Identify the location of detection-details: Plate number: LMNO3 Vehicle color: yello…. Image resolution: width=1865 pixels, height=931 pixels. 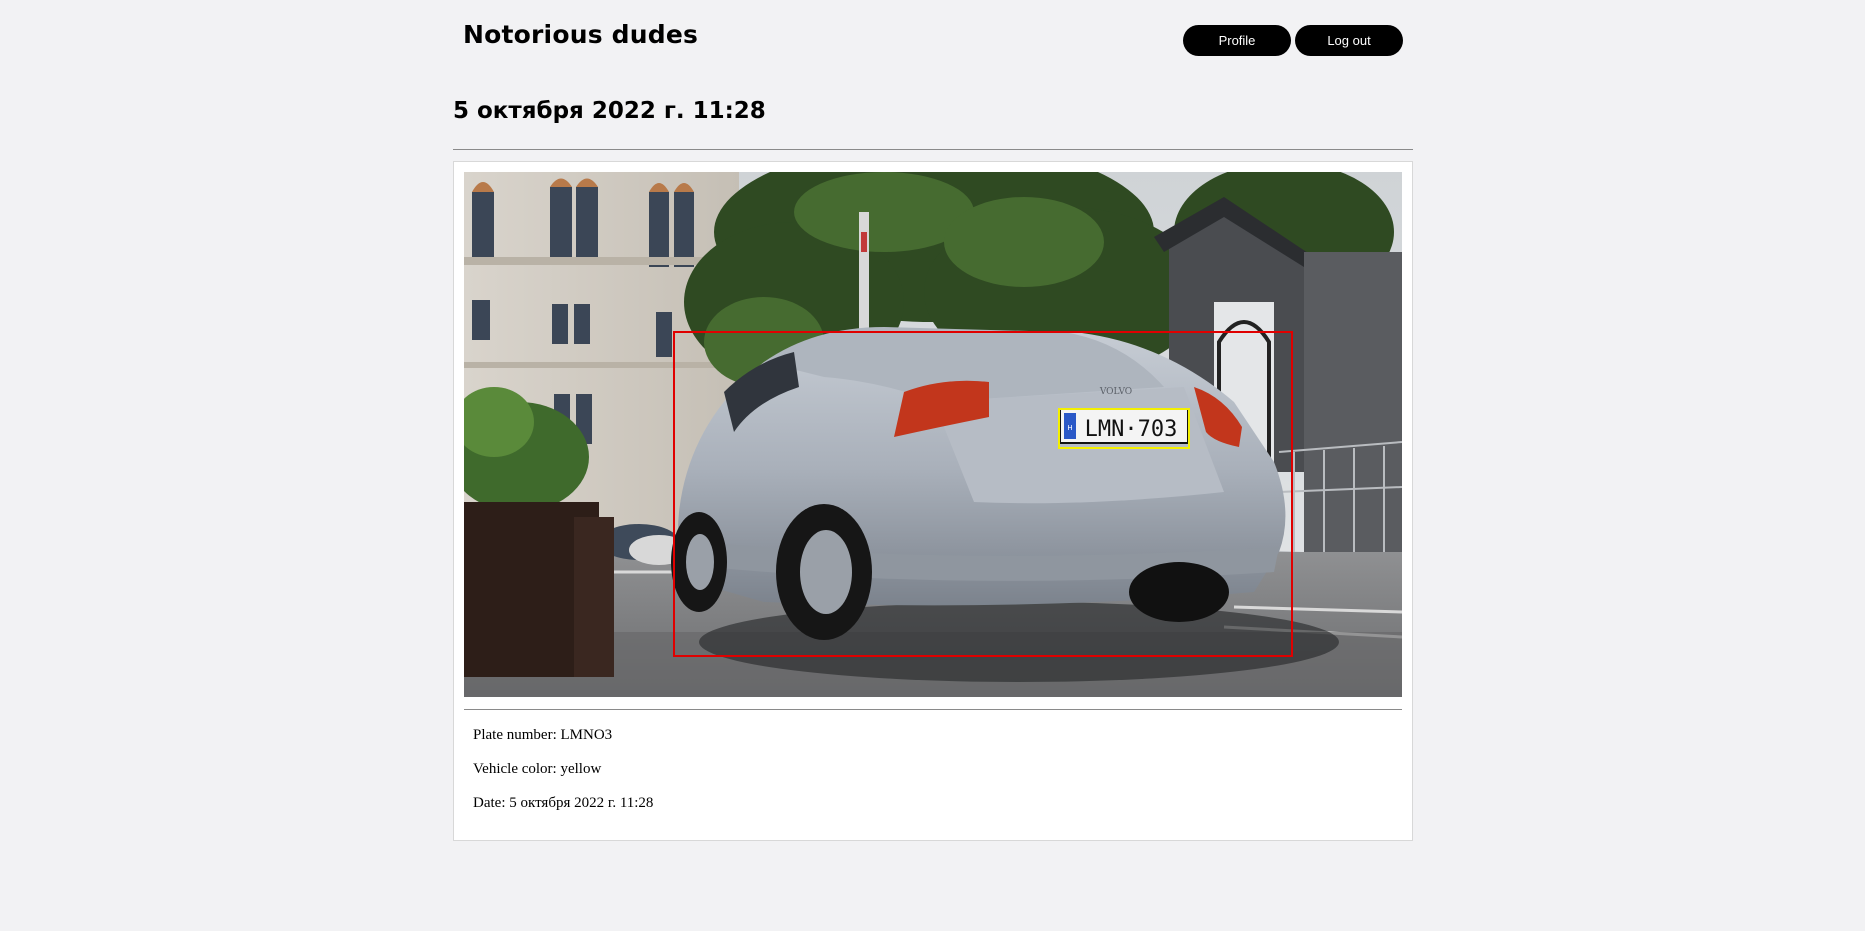
(563, 778).